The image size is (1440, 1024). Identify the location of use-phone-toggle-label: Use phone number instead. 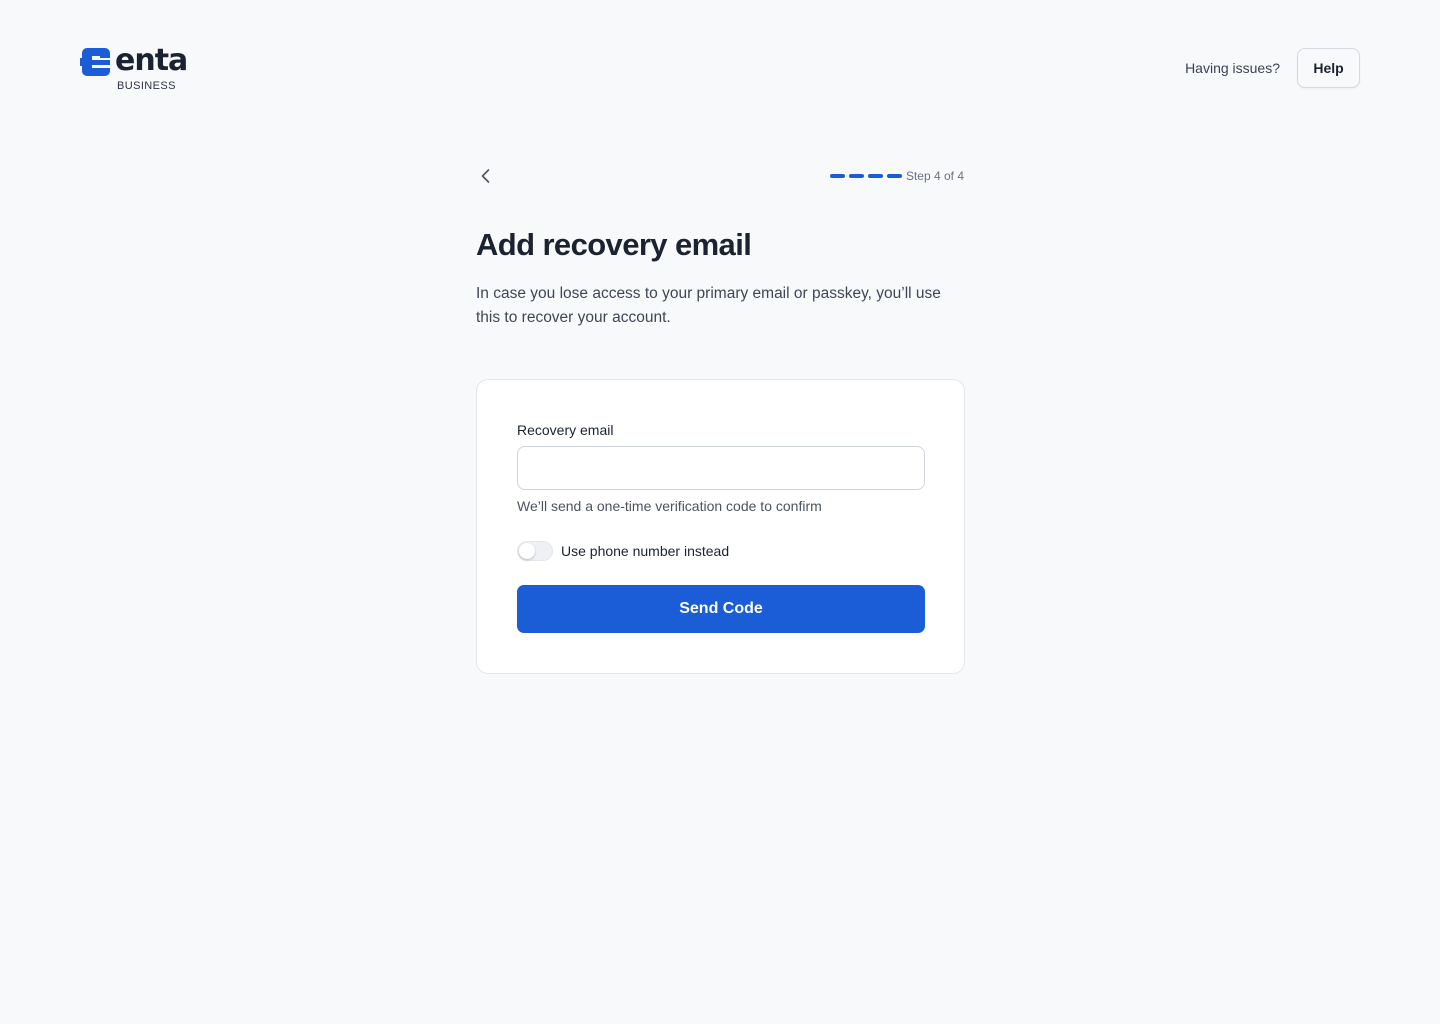
(645, 551).